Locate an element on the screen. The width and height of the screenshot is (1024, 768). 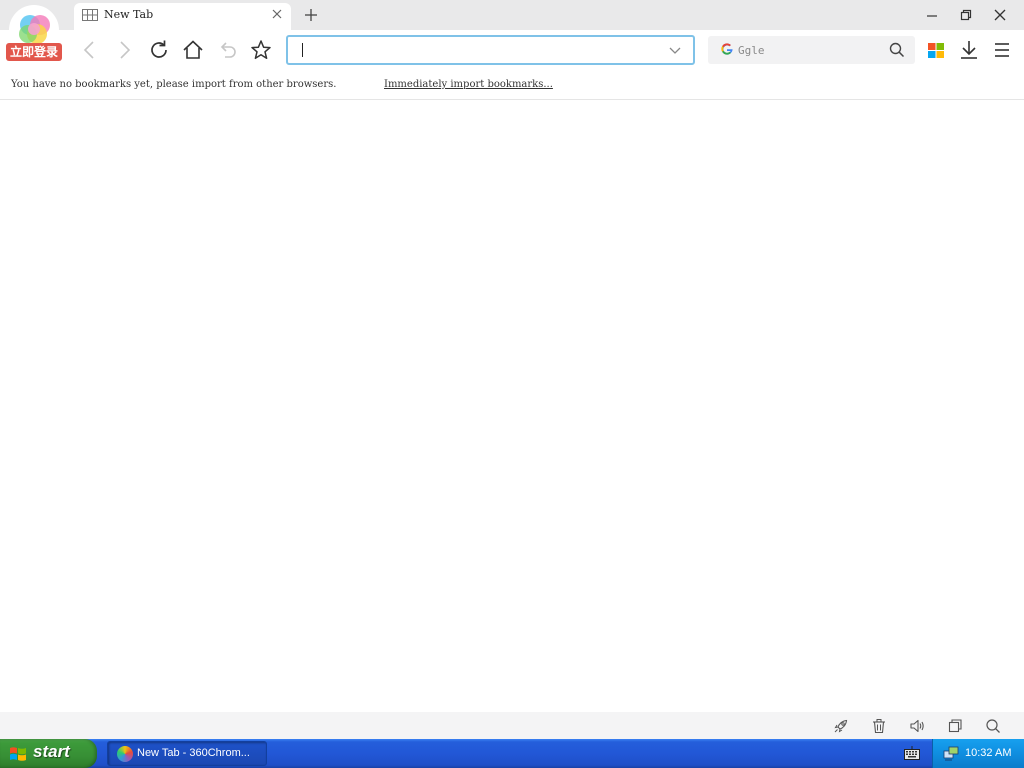
restore-icon is located at coordinates (966, 15).